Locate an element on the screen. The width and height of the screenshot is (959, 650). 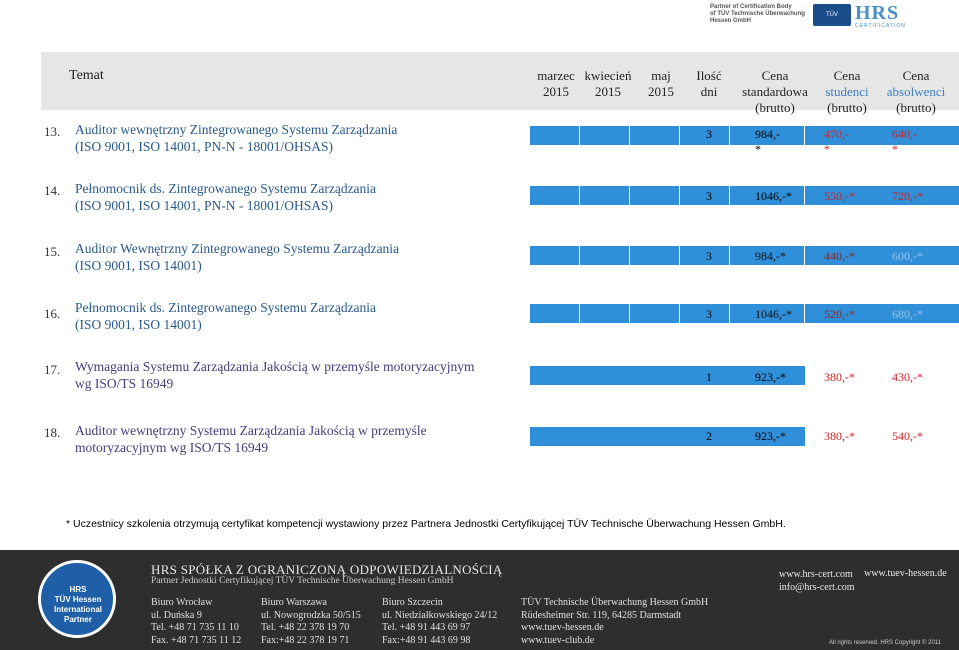
price-graduates: 430,-* is located at coordinates (907, 377).